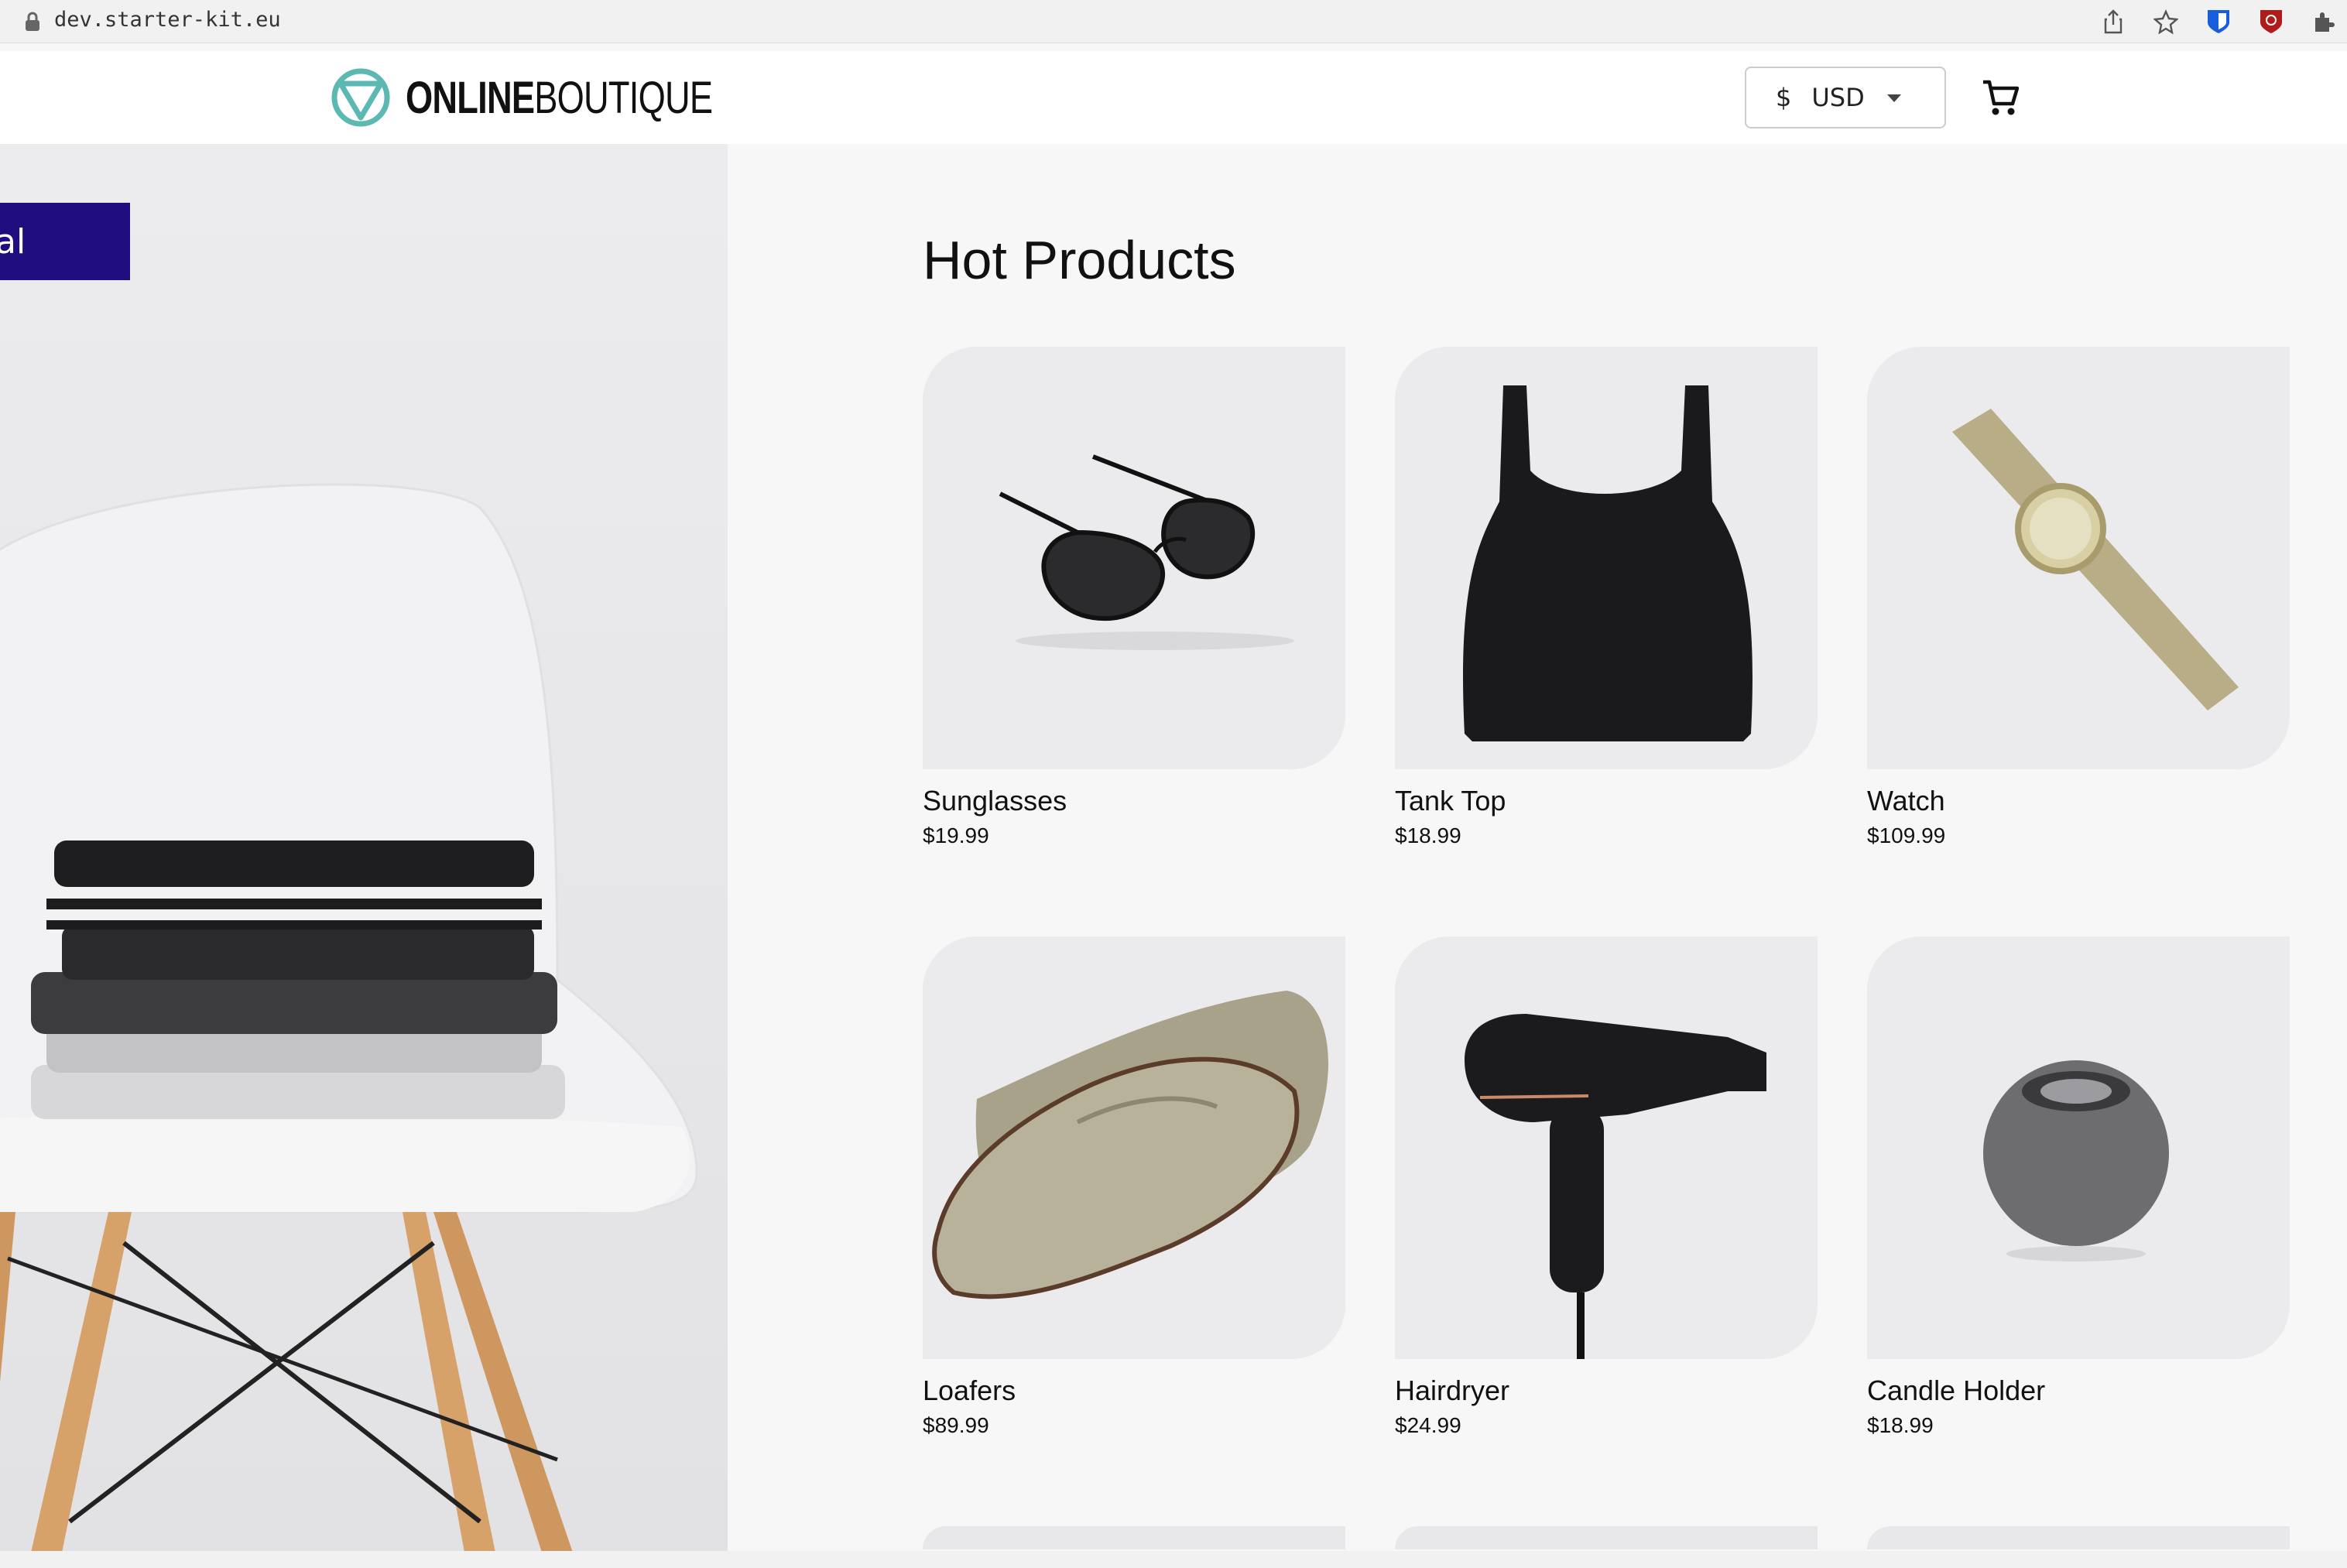 This screenshot has height=1568, width=2347. Describe the element at coordinates (956, 835) in the screenshot. I see `product-price: $19.99` at that location.